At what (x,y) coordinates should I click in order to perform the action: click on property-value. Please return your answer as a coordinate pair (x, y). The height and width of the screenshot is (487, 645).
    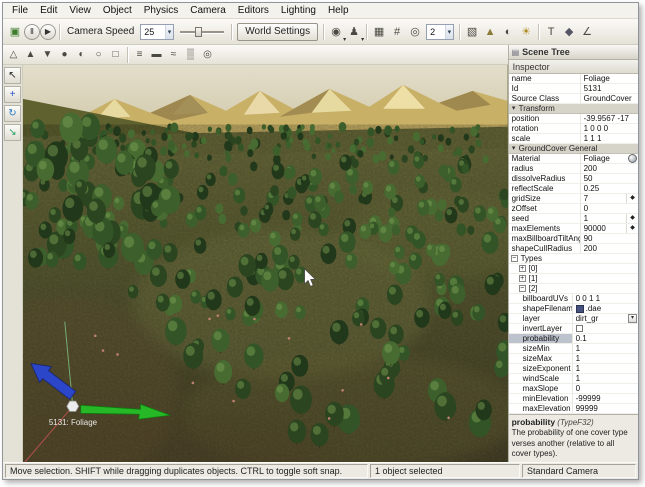
    Looking at the image, I should click on (605, 328).